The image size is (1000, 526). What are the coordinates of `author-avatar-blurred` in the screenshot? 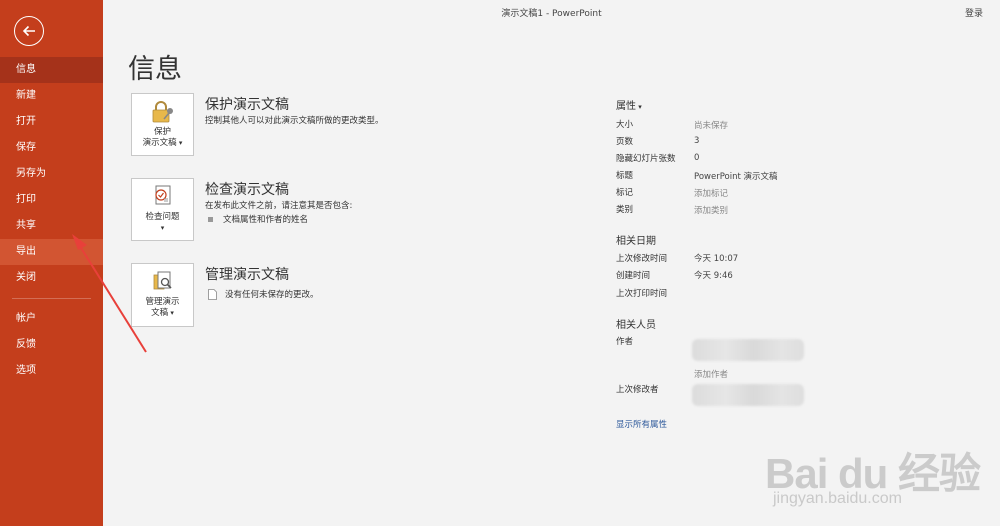 It's located at (748, 350).